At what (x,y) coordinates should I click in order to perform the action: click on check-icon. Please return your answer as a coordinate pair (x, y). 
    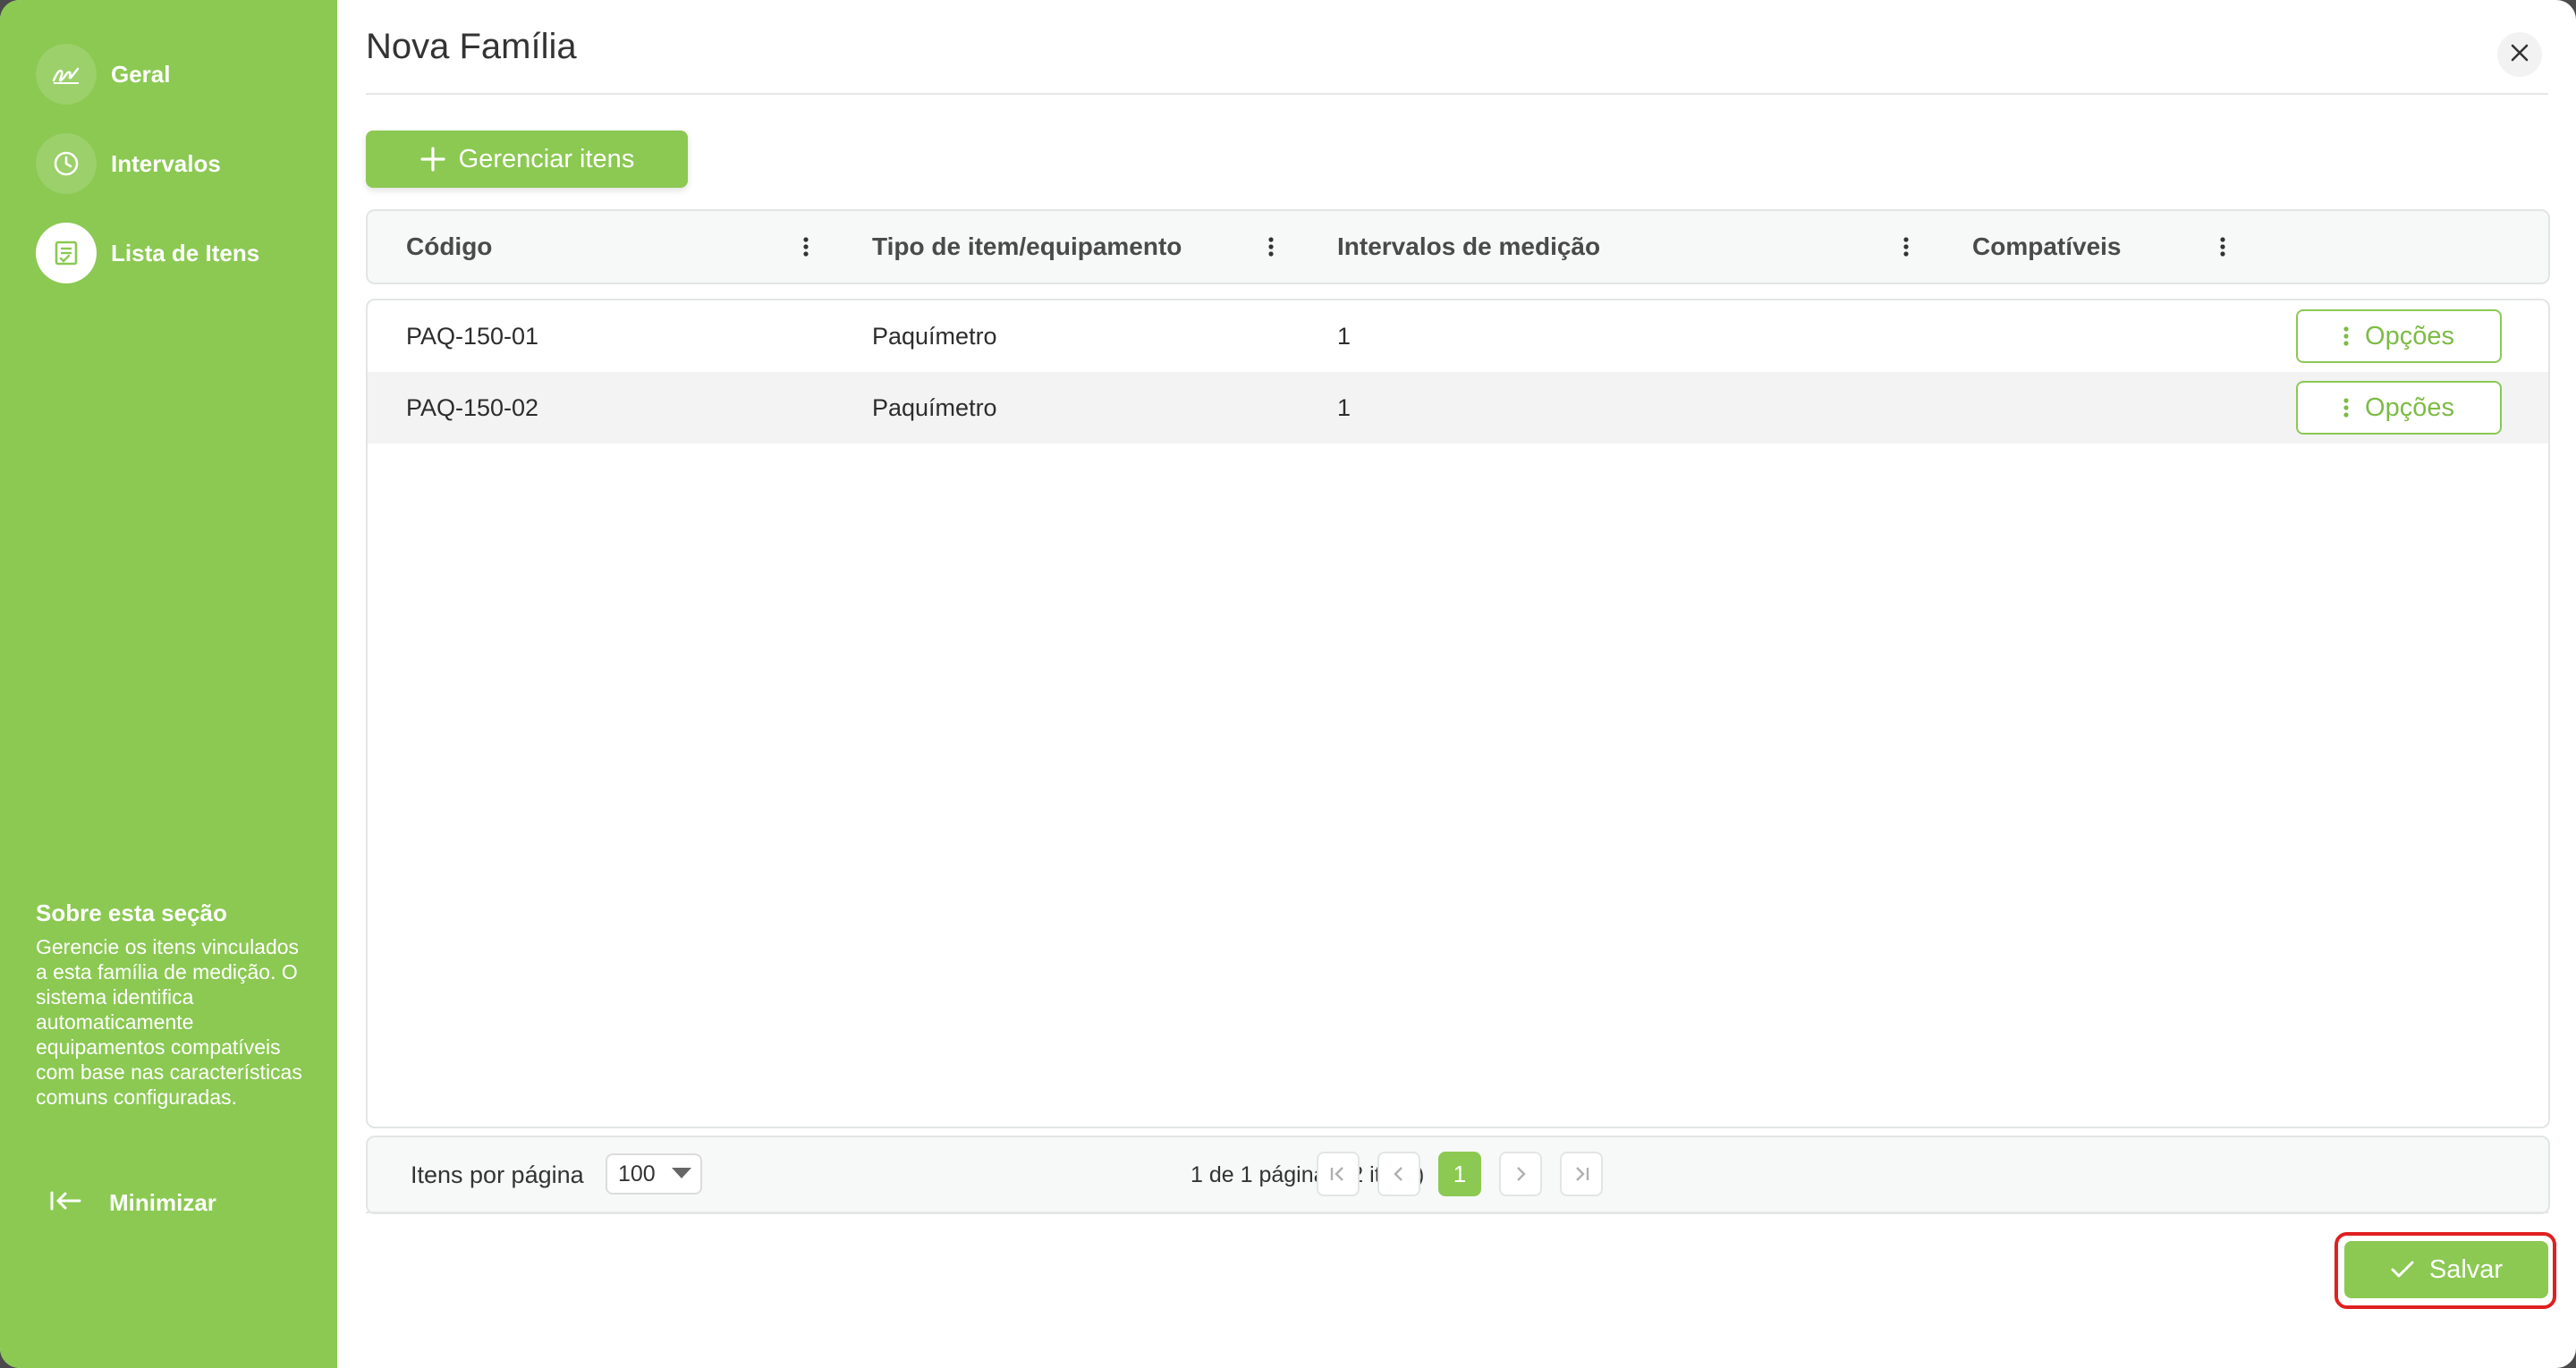
    Looking at the image, I should click on (2402, 1270).